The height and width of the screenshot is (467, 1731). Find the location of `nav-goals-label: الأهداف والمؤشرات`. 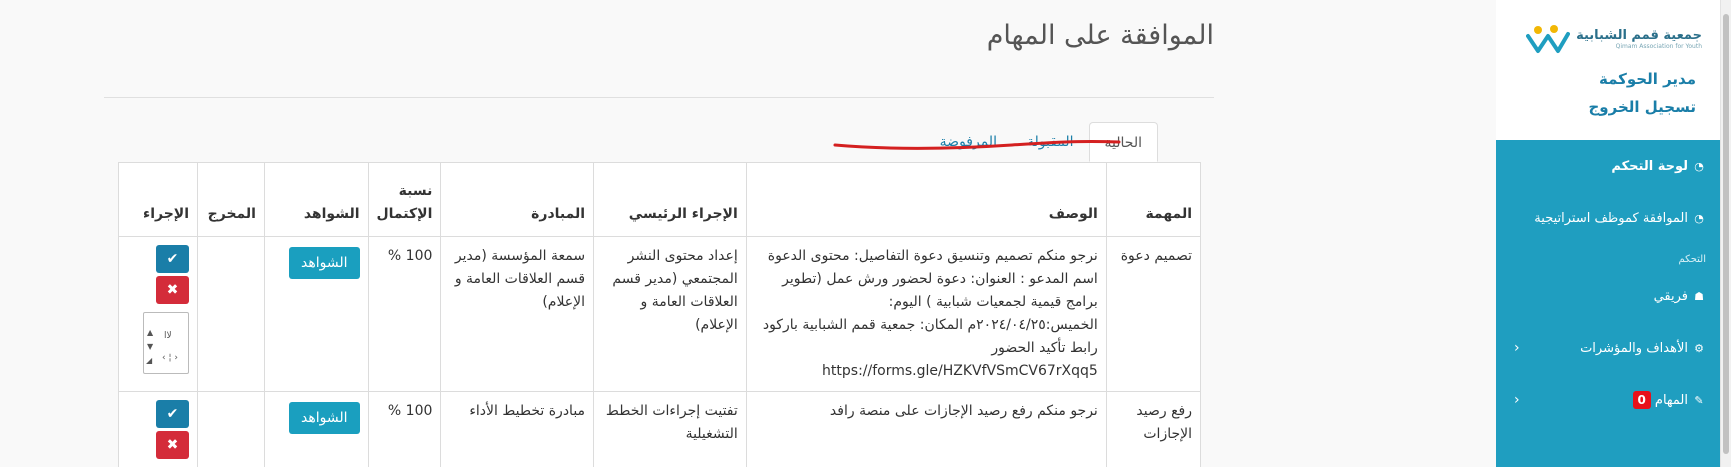

nav-goals-label: الأهداف والمؤشرات is located at coordinates (1634, 348).